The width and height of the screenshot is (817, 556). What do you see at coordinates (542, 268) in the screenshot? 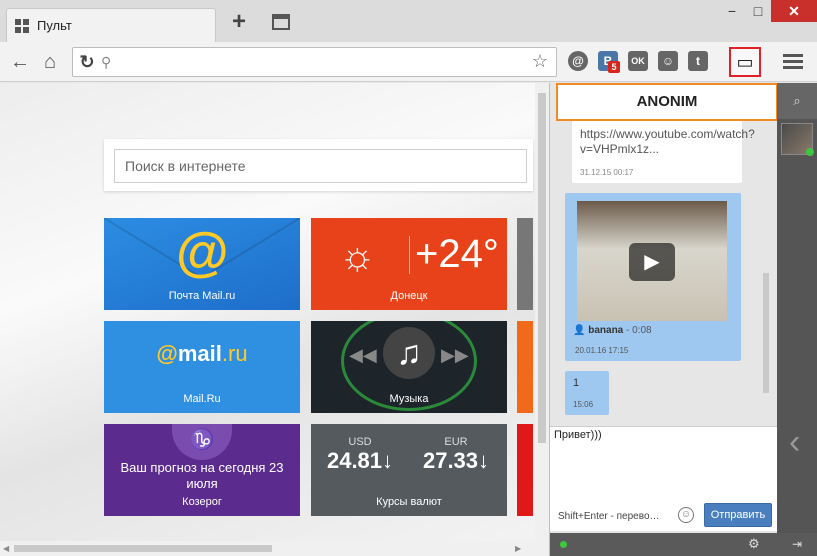
I see `page-vertical-scroll-thumb` at bounding box center [542, 268].